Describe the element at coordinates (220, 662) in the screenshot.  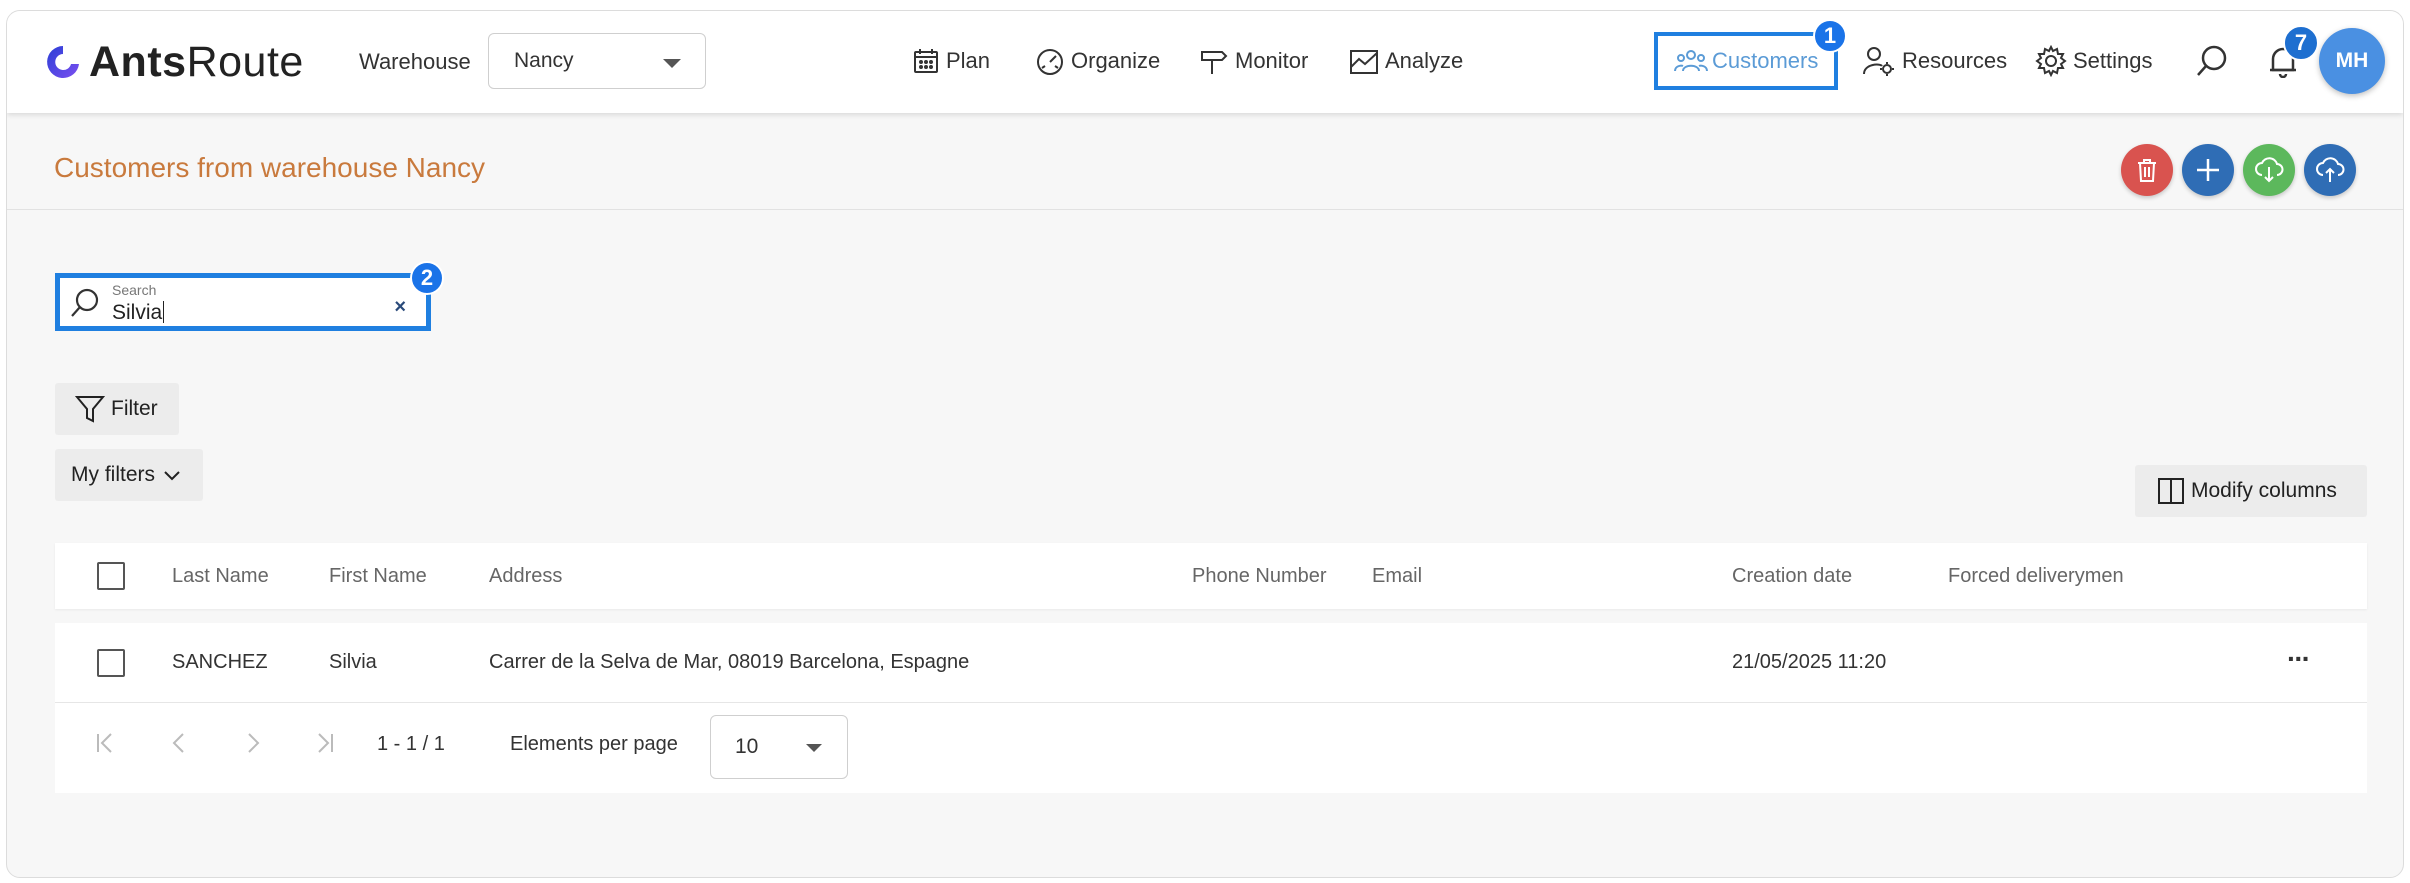
I see `cell-last-name: SANCHEZ` at that location.